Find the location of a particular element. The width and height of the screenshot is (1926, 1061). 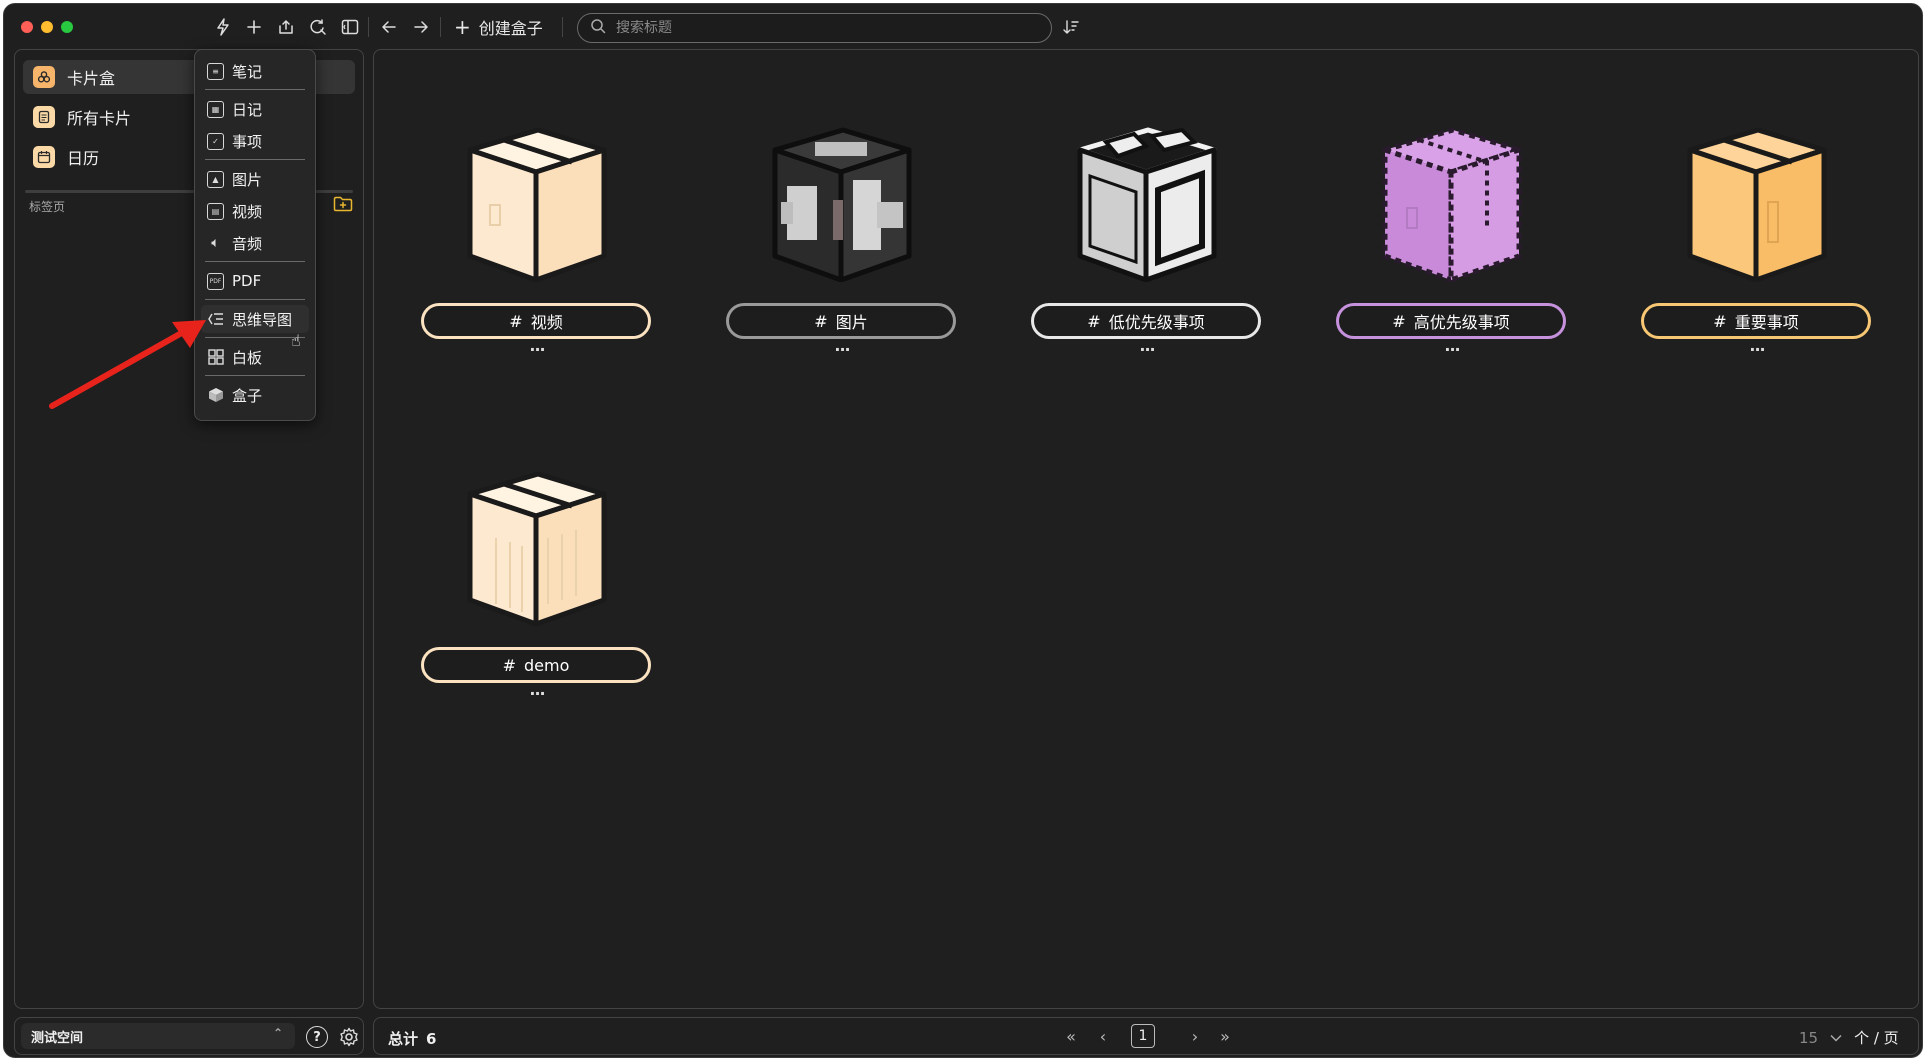

search-input is located at coordinates (816, 28).